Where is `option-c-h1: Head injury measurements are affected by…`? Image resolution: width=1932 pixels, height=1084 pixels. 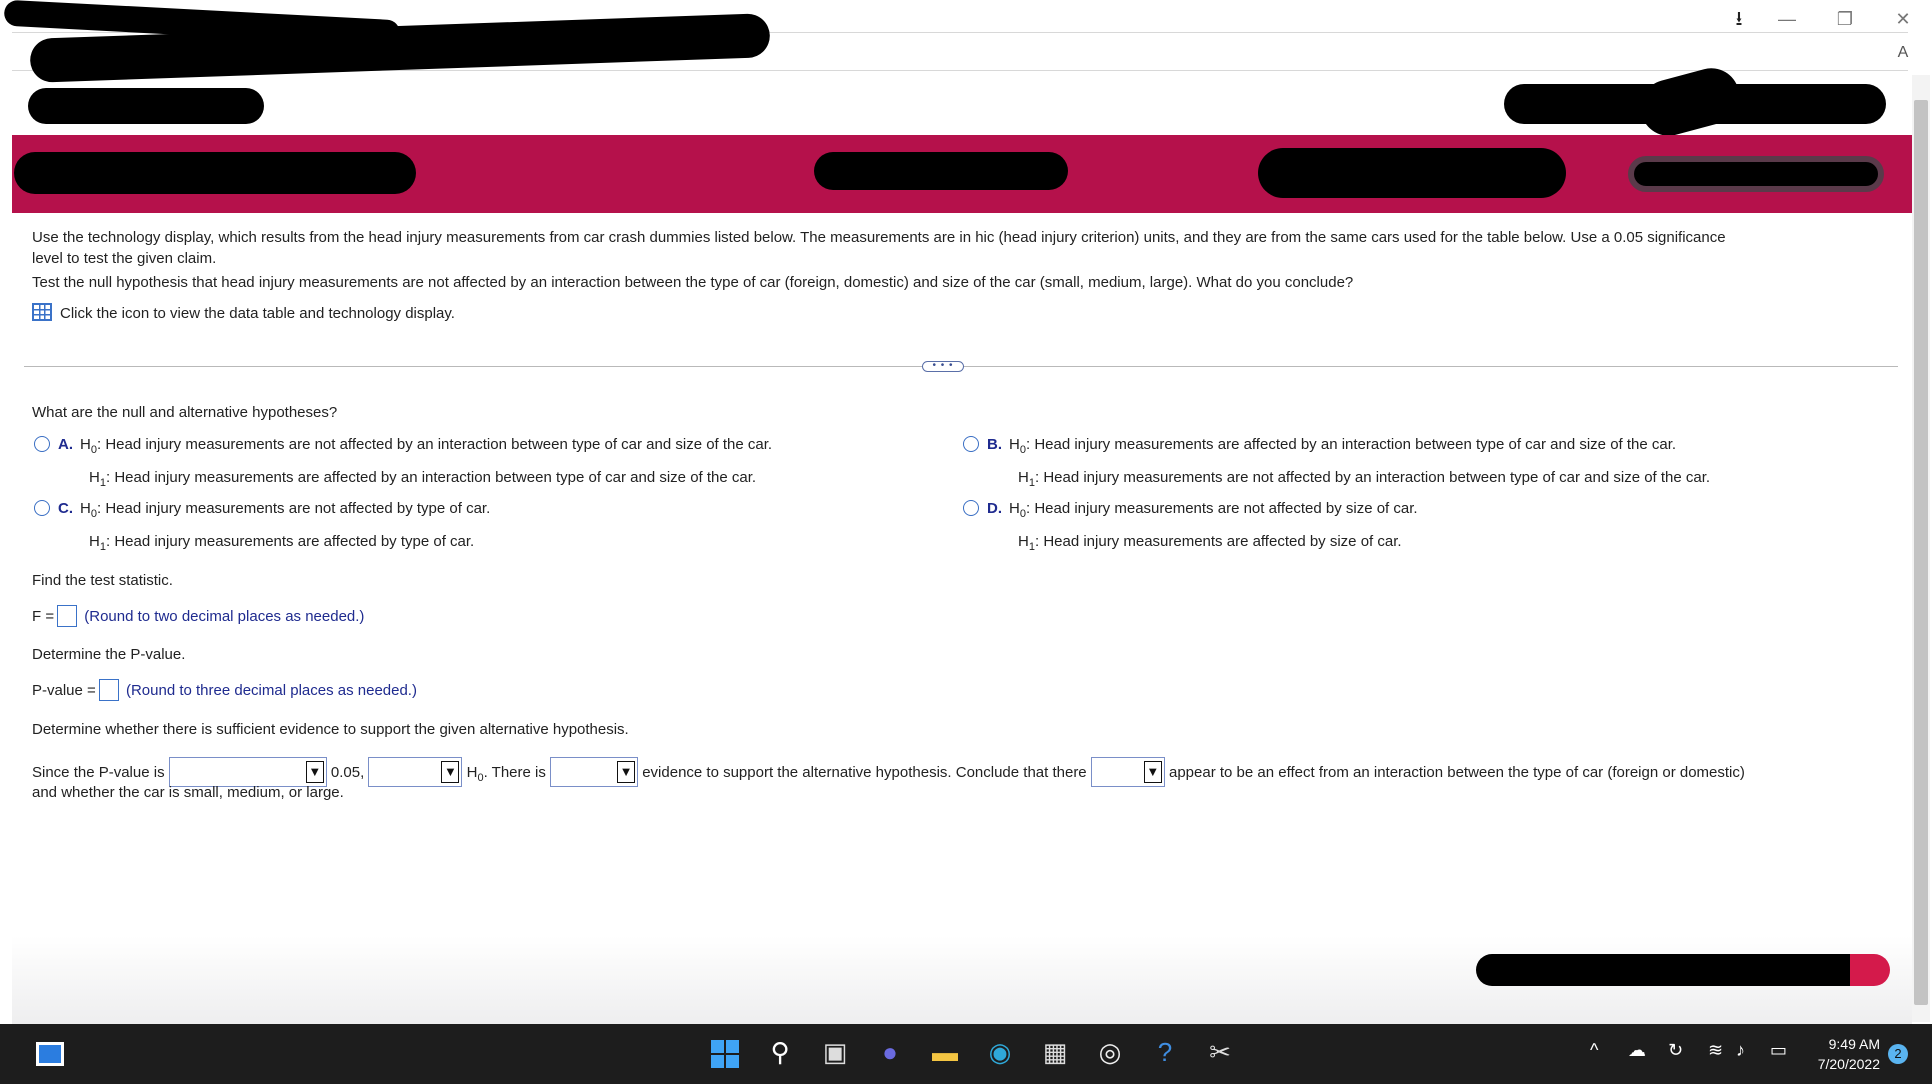 option-c-h1: Head injury measurements are affected by… is located at coordinates (294, 541).